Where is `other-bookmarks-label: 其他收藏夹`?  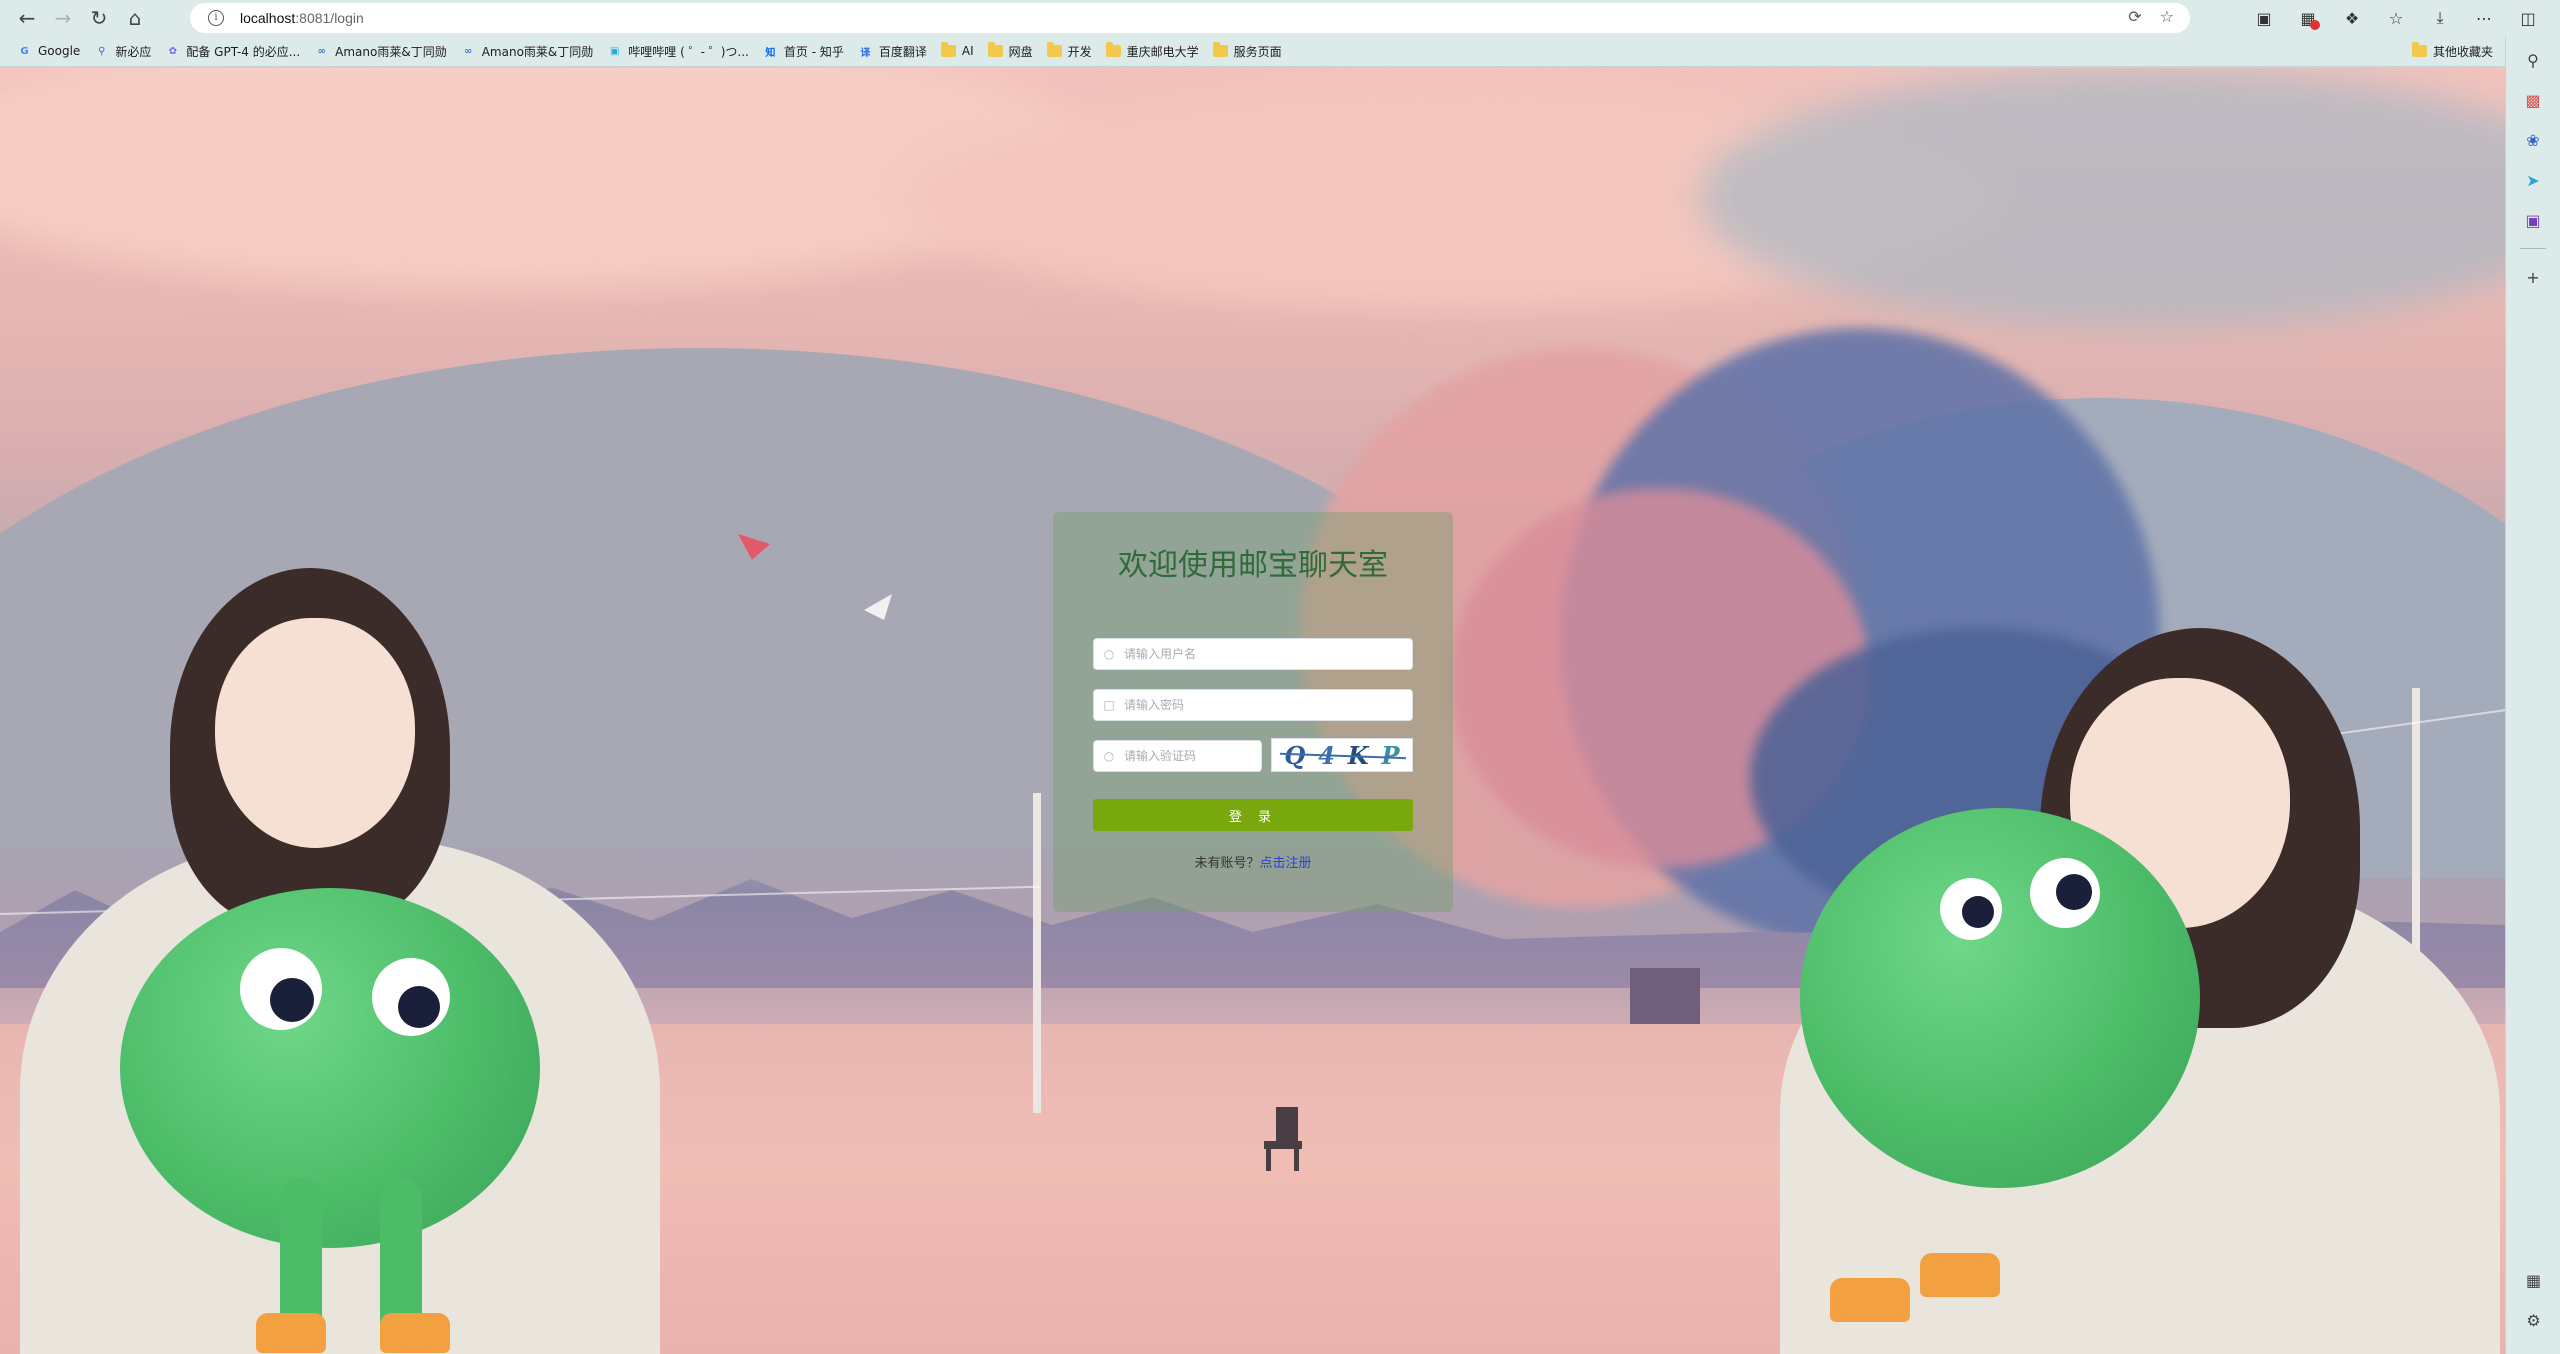 other-bookmarks-label: 其他收藏夹 is located at coordinates (2462, 51).